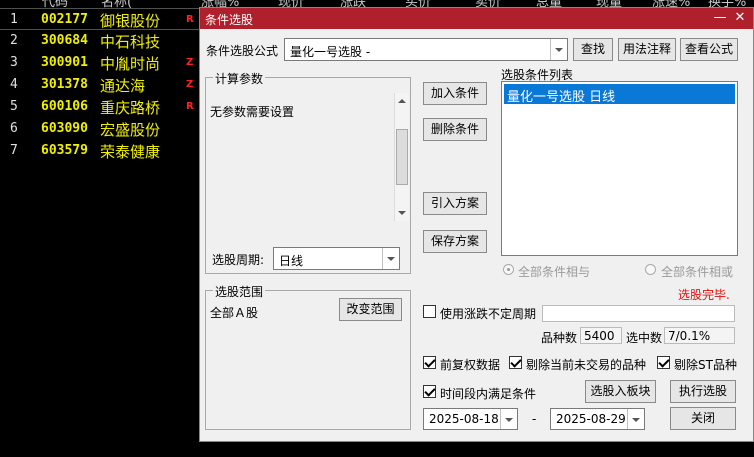  Describe the element at coordinates (601, 335) in the screenshot. I see `variety-count-value: 5400` at that location.